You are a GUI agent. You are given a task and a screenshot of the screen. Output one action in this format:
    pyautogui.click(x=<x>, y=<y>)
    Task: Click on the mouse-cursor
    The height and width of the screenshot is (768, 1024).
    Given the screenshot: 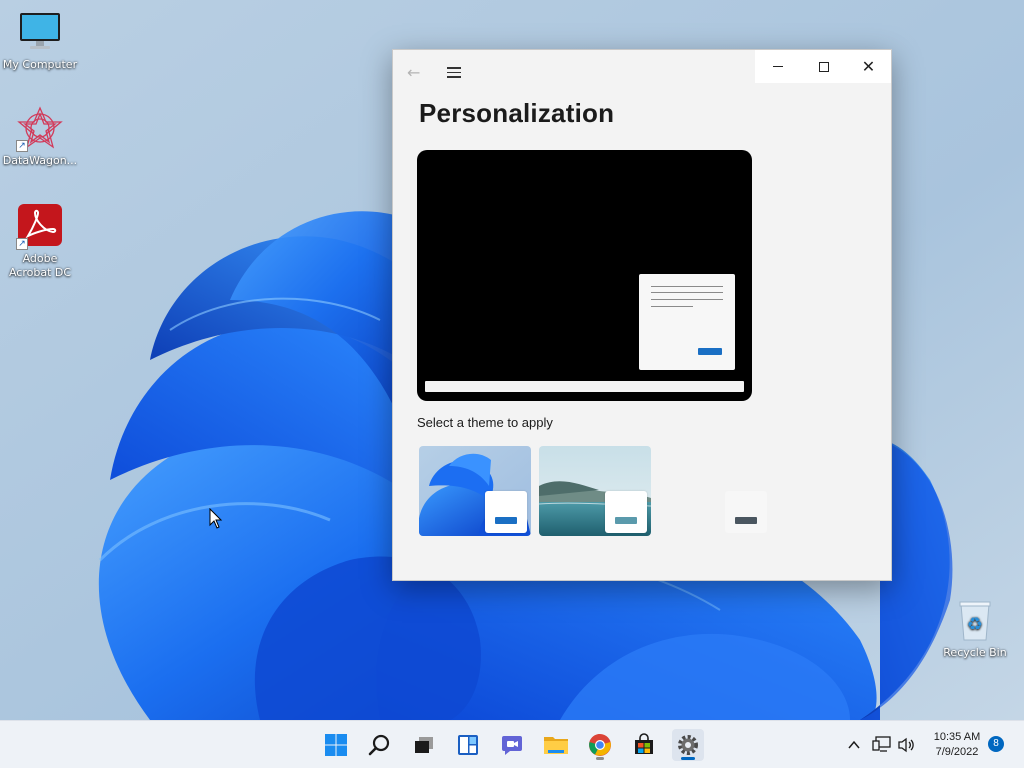 What is the action you would take?
    pyautogui.click(x=216, y=520)
    